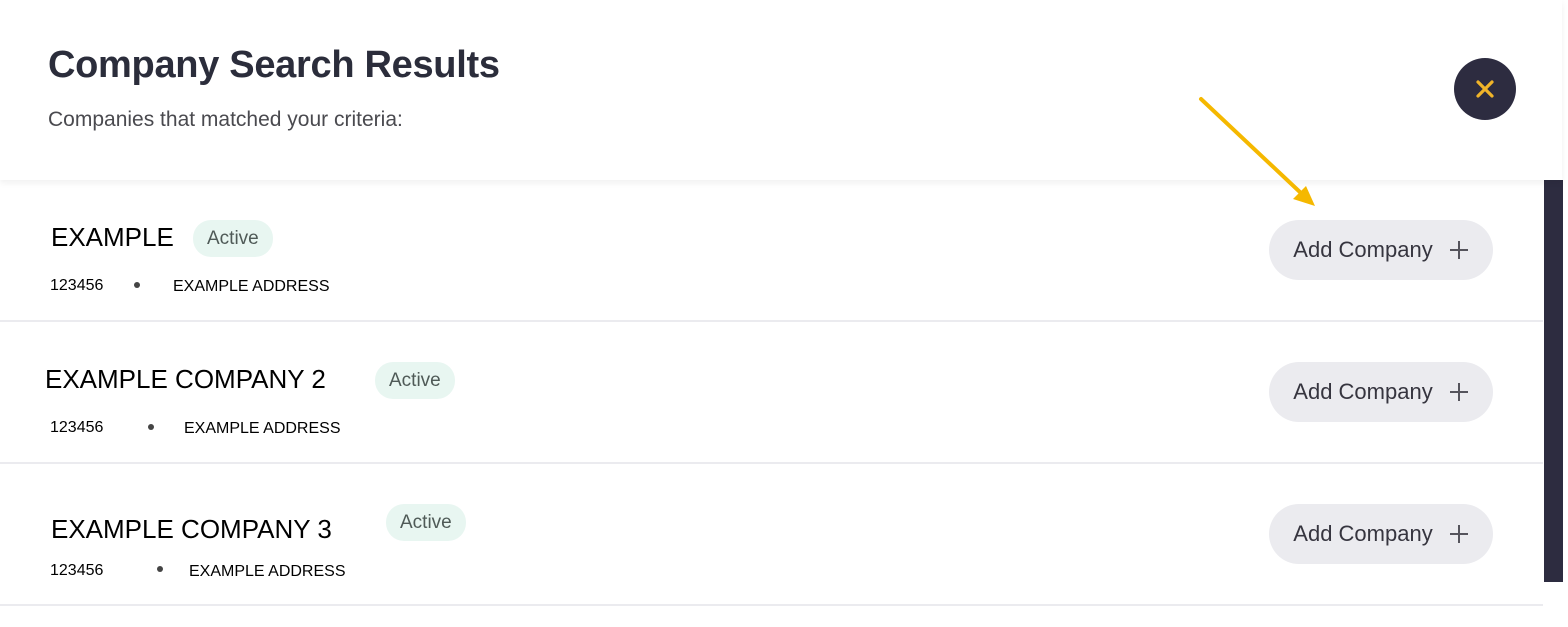  I want to click on scrollbar, so click(1553, 403).